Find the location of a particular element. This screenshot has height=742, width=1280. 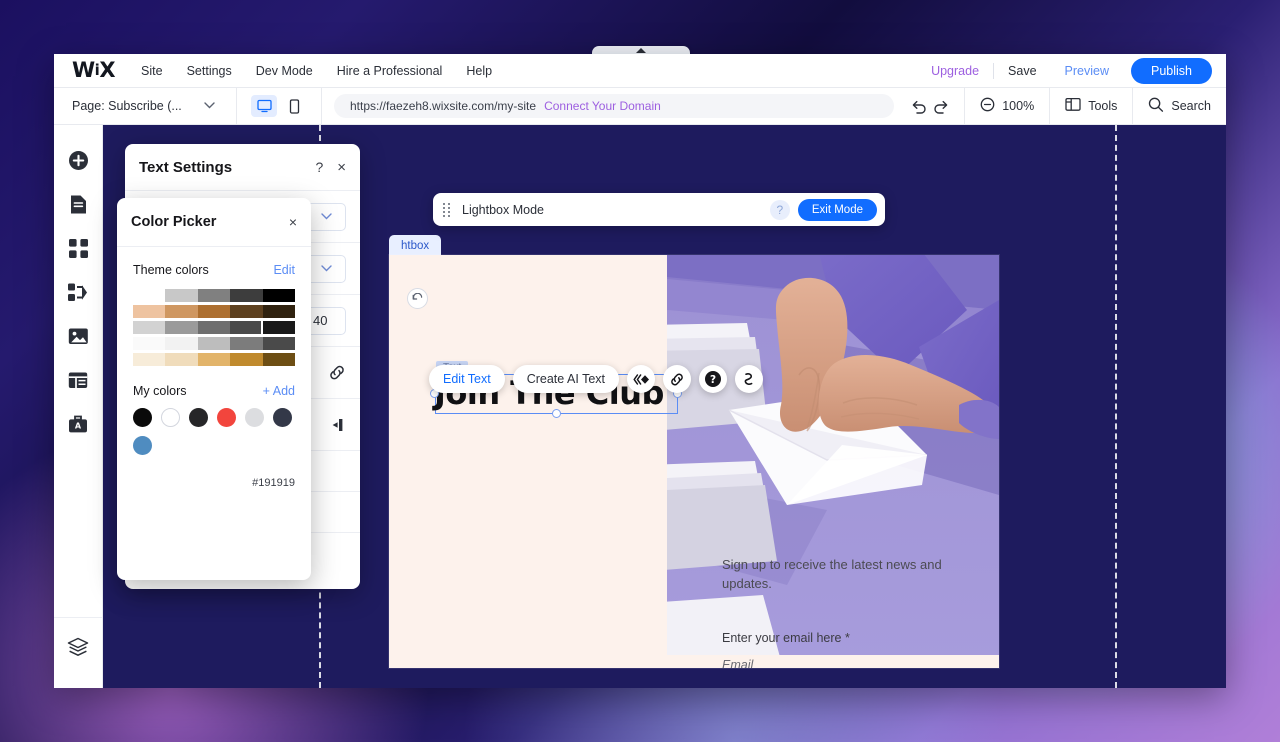

upgrade-link: Upgrade is located at coordinates (955, 71).